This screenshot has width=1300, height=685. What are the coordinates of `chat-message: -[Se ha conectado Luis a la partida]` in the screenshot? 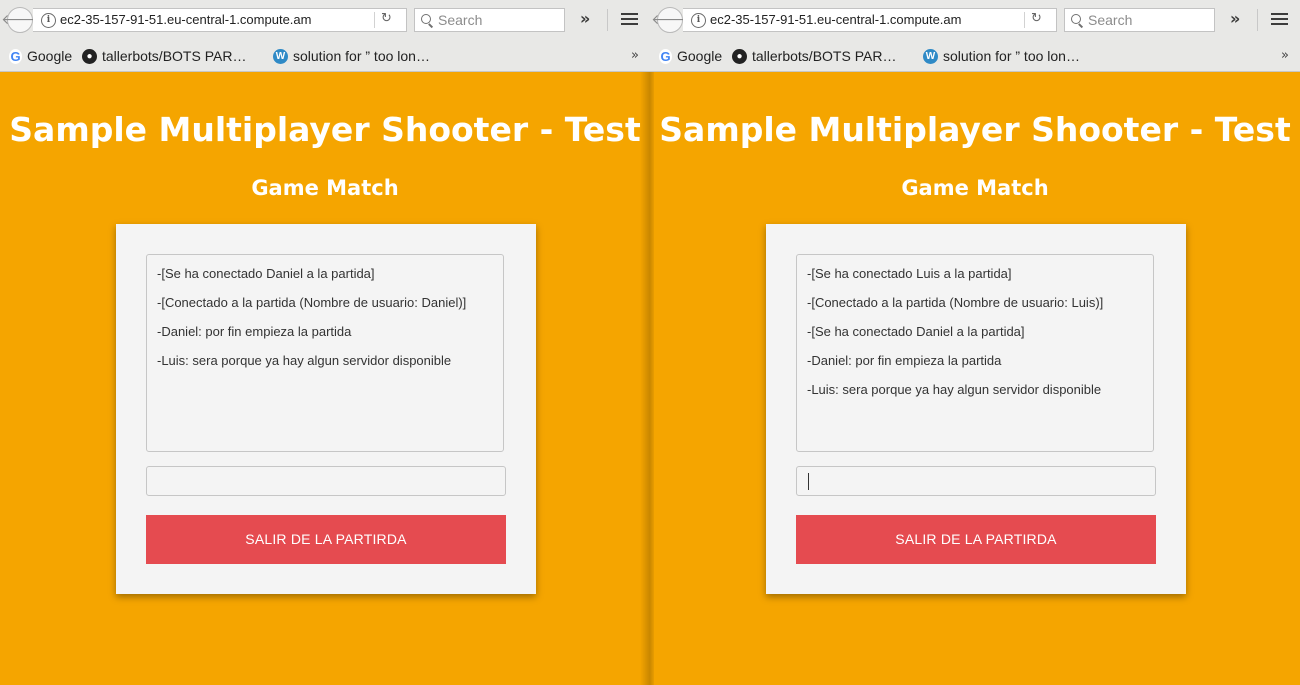 It's located at (909, 273).